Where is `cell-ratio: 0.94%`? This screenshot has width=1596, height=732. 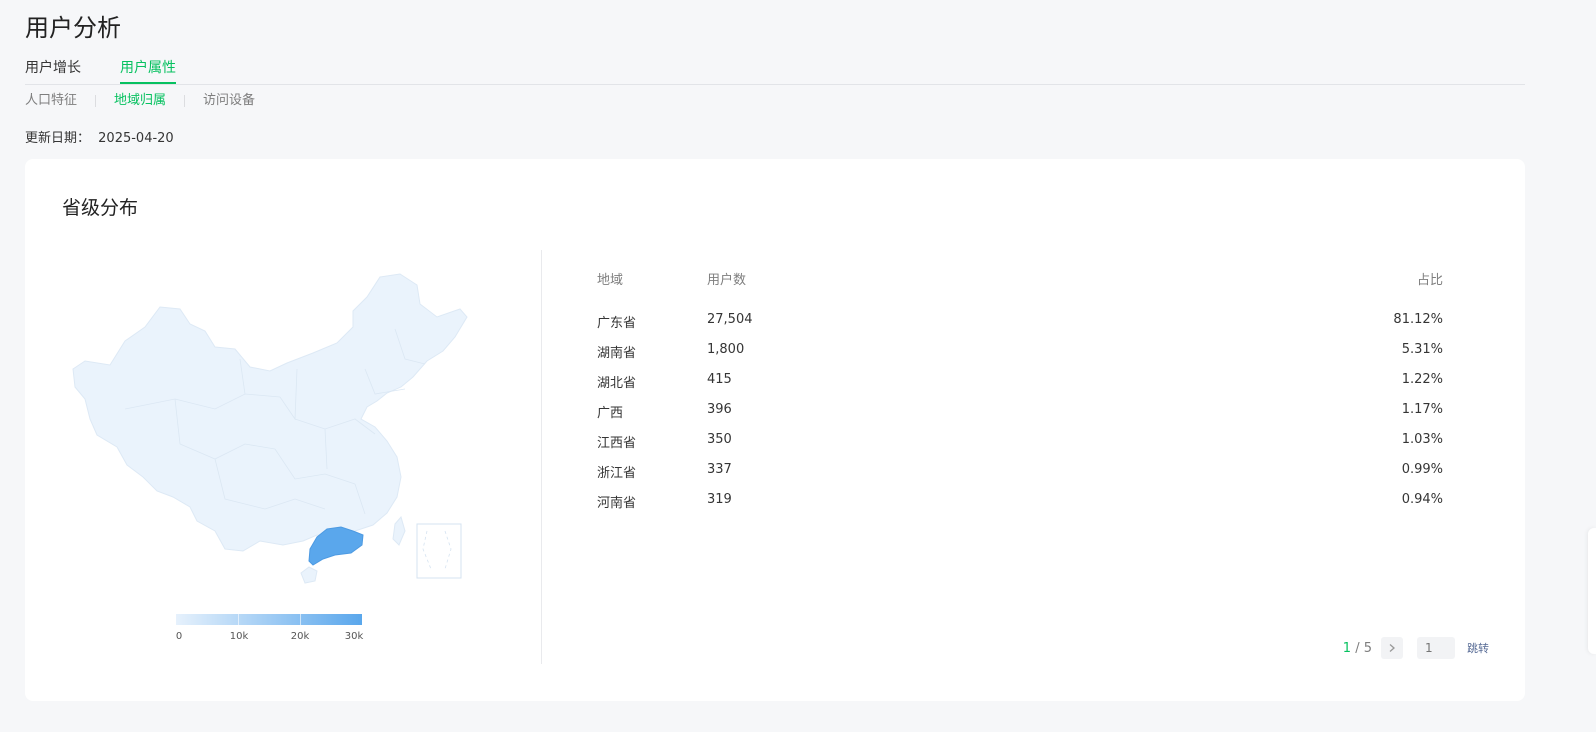 cell-ratio: 0.94% is located at coordinates (1422, 499).